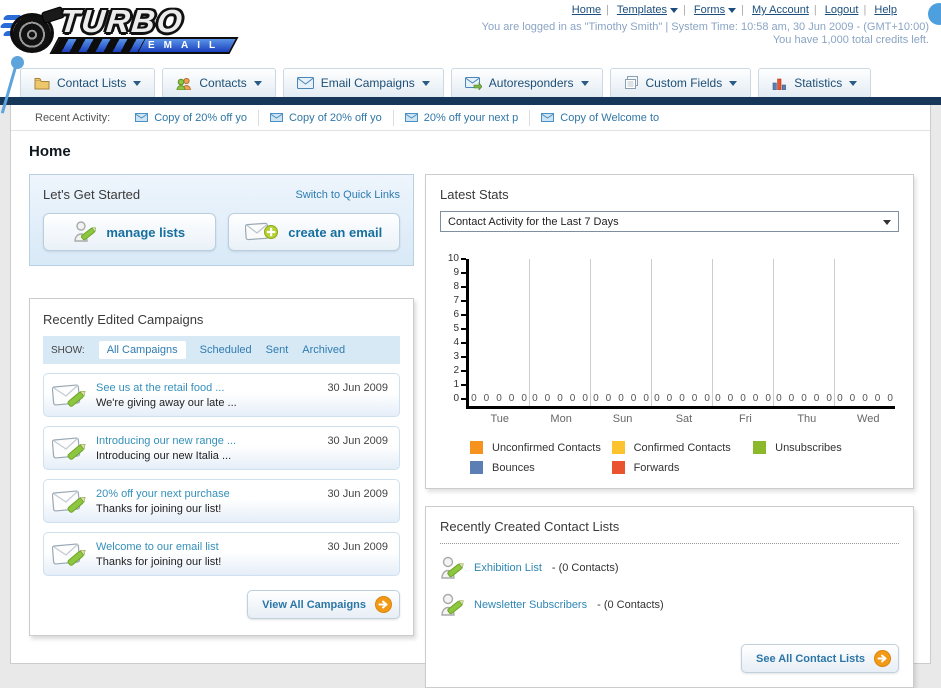  What do you see at coordinates (461, 117) in the screenshot?
I see `recent-activity-item: 20% off your next p` at bounding box center [461, 117].